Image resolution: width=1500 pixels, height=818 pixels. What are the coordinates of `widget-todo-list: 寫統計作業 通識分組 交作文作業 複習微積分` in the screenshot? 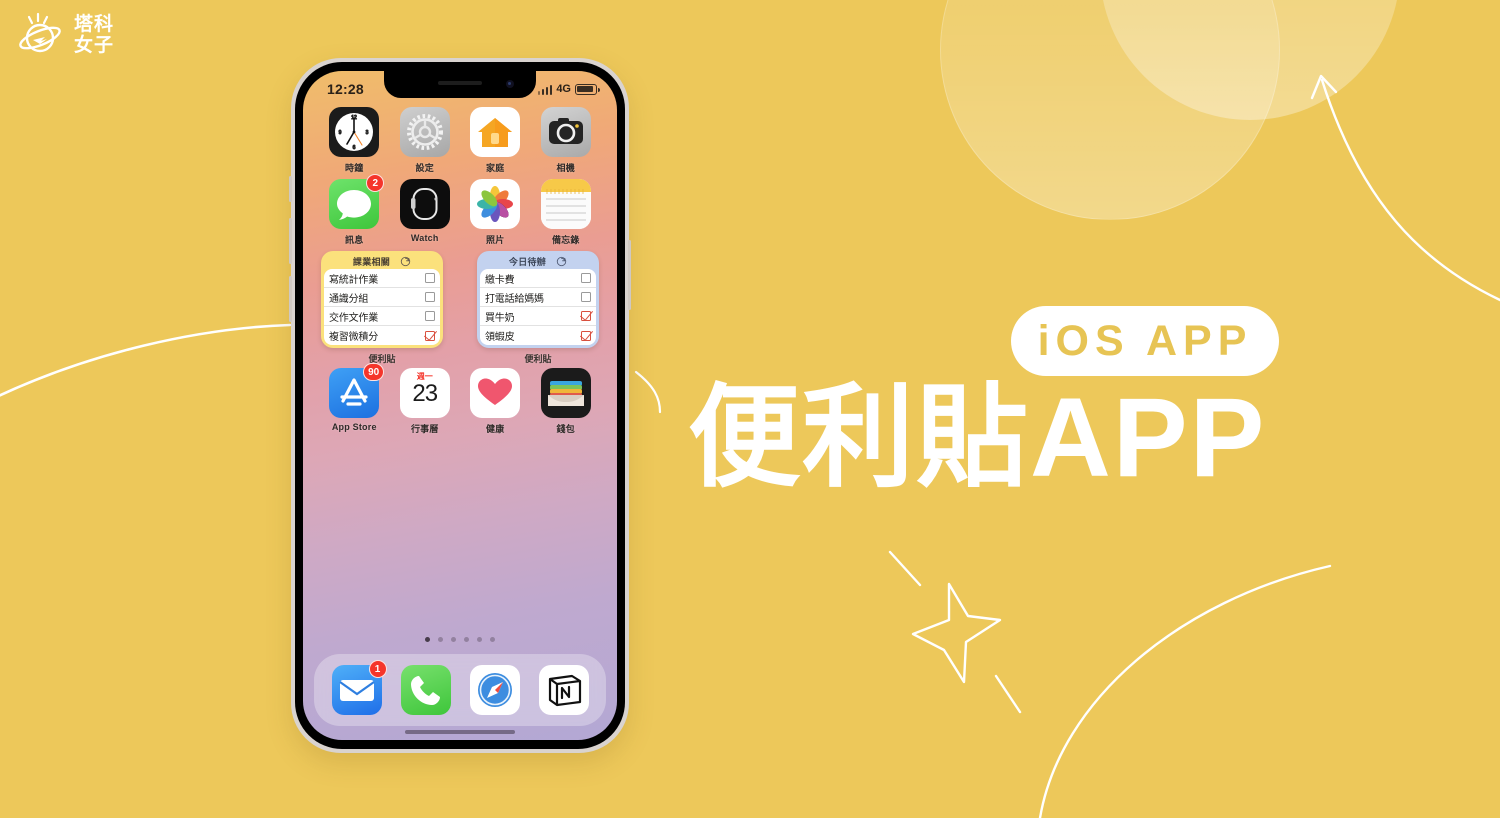 It's located at (382, 307).